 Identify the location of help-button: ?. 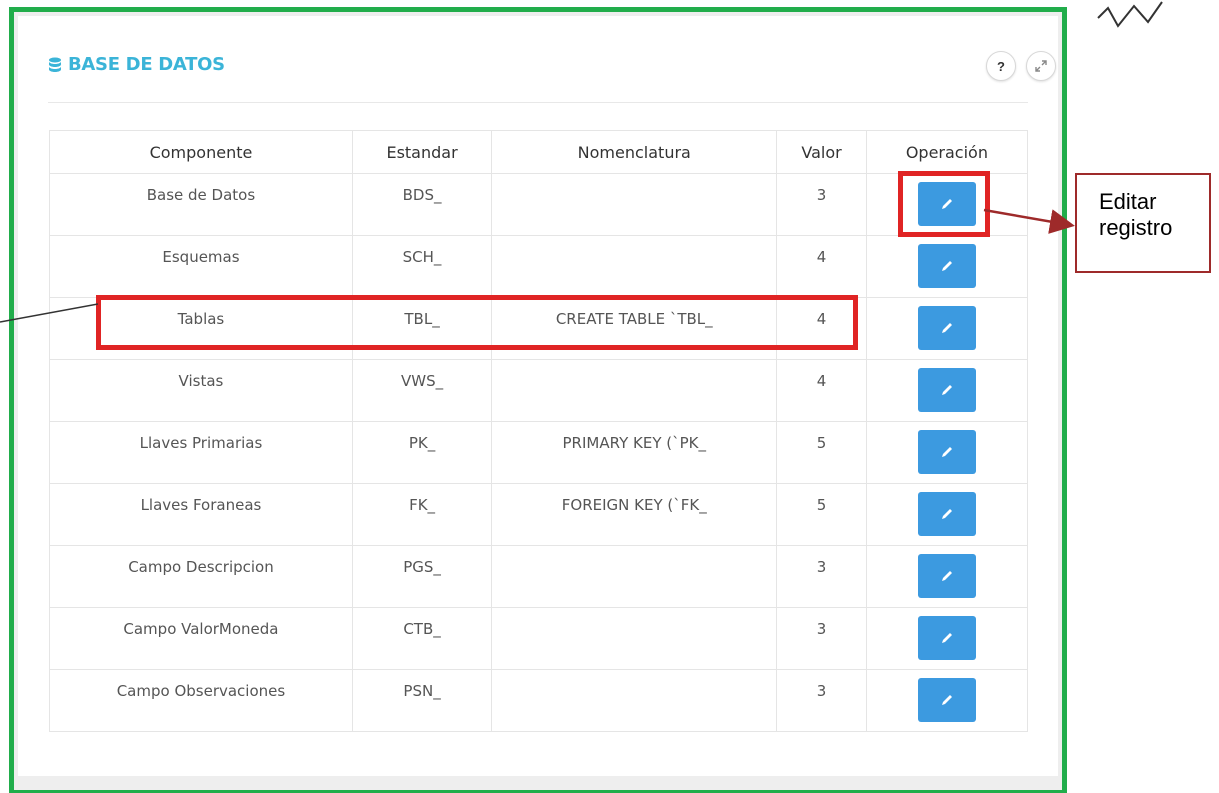
(1001, 66).